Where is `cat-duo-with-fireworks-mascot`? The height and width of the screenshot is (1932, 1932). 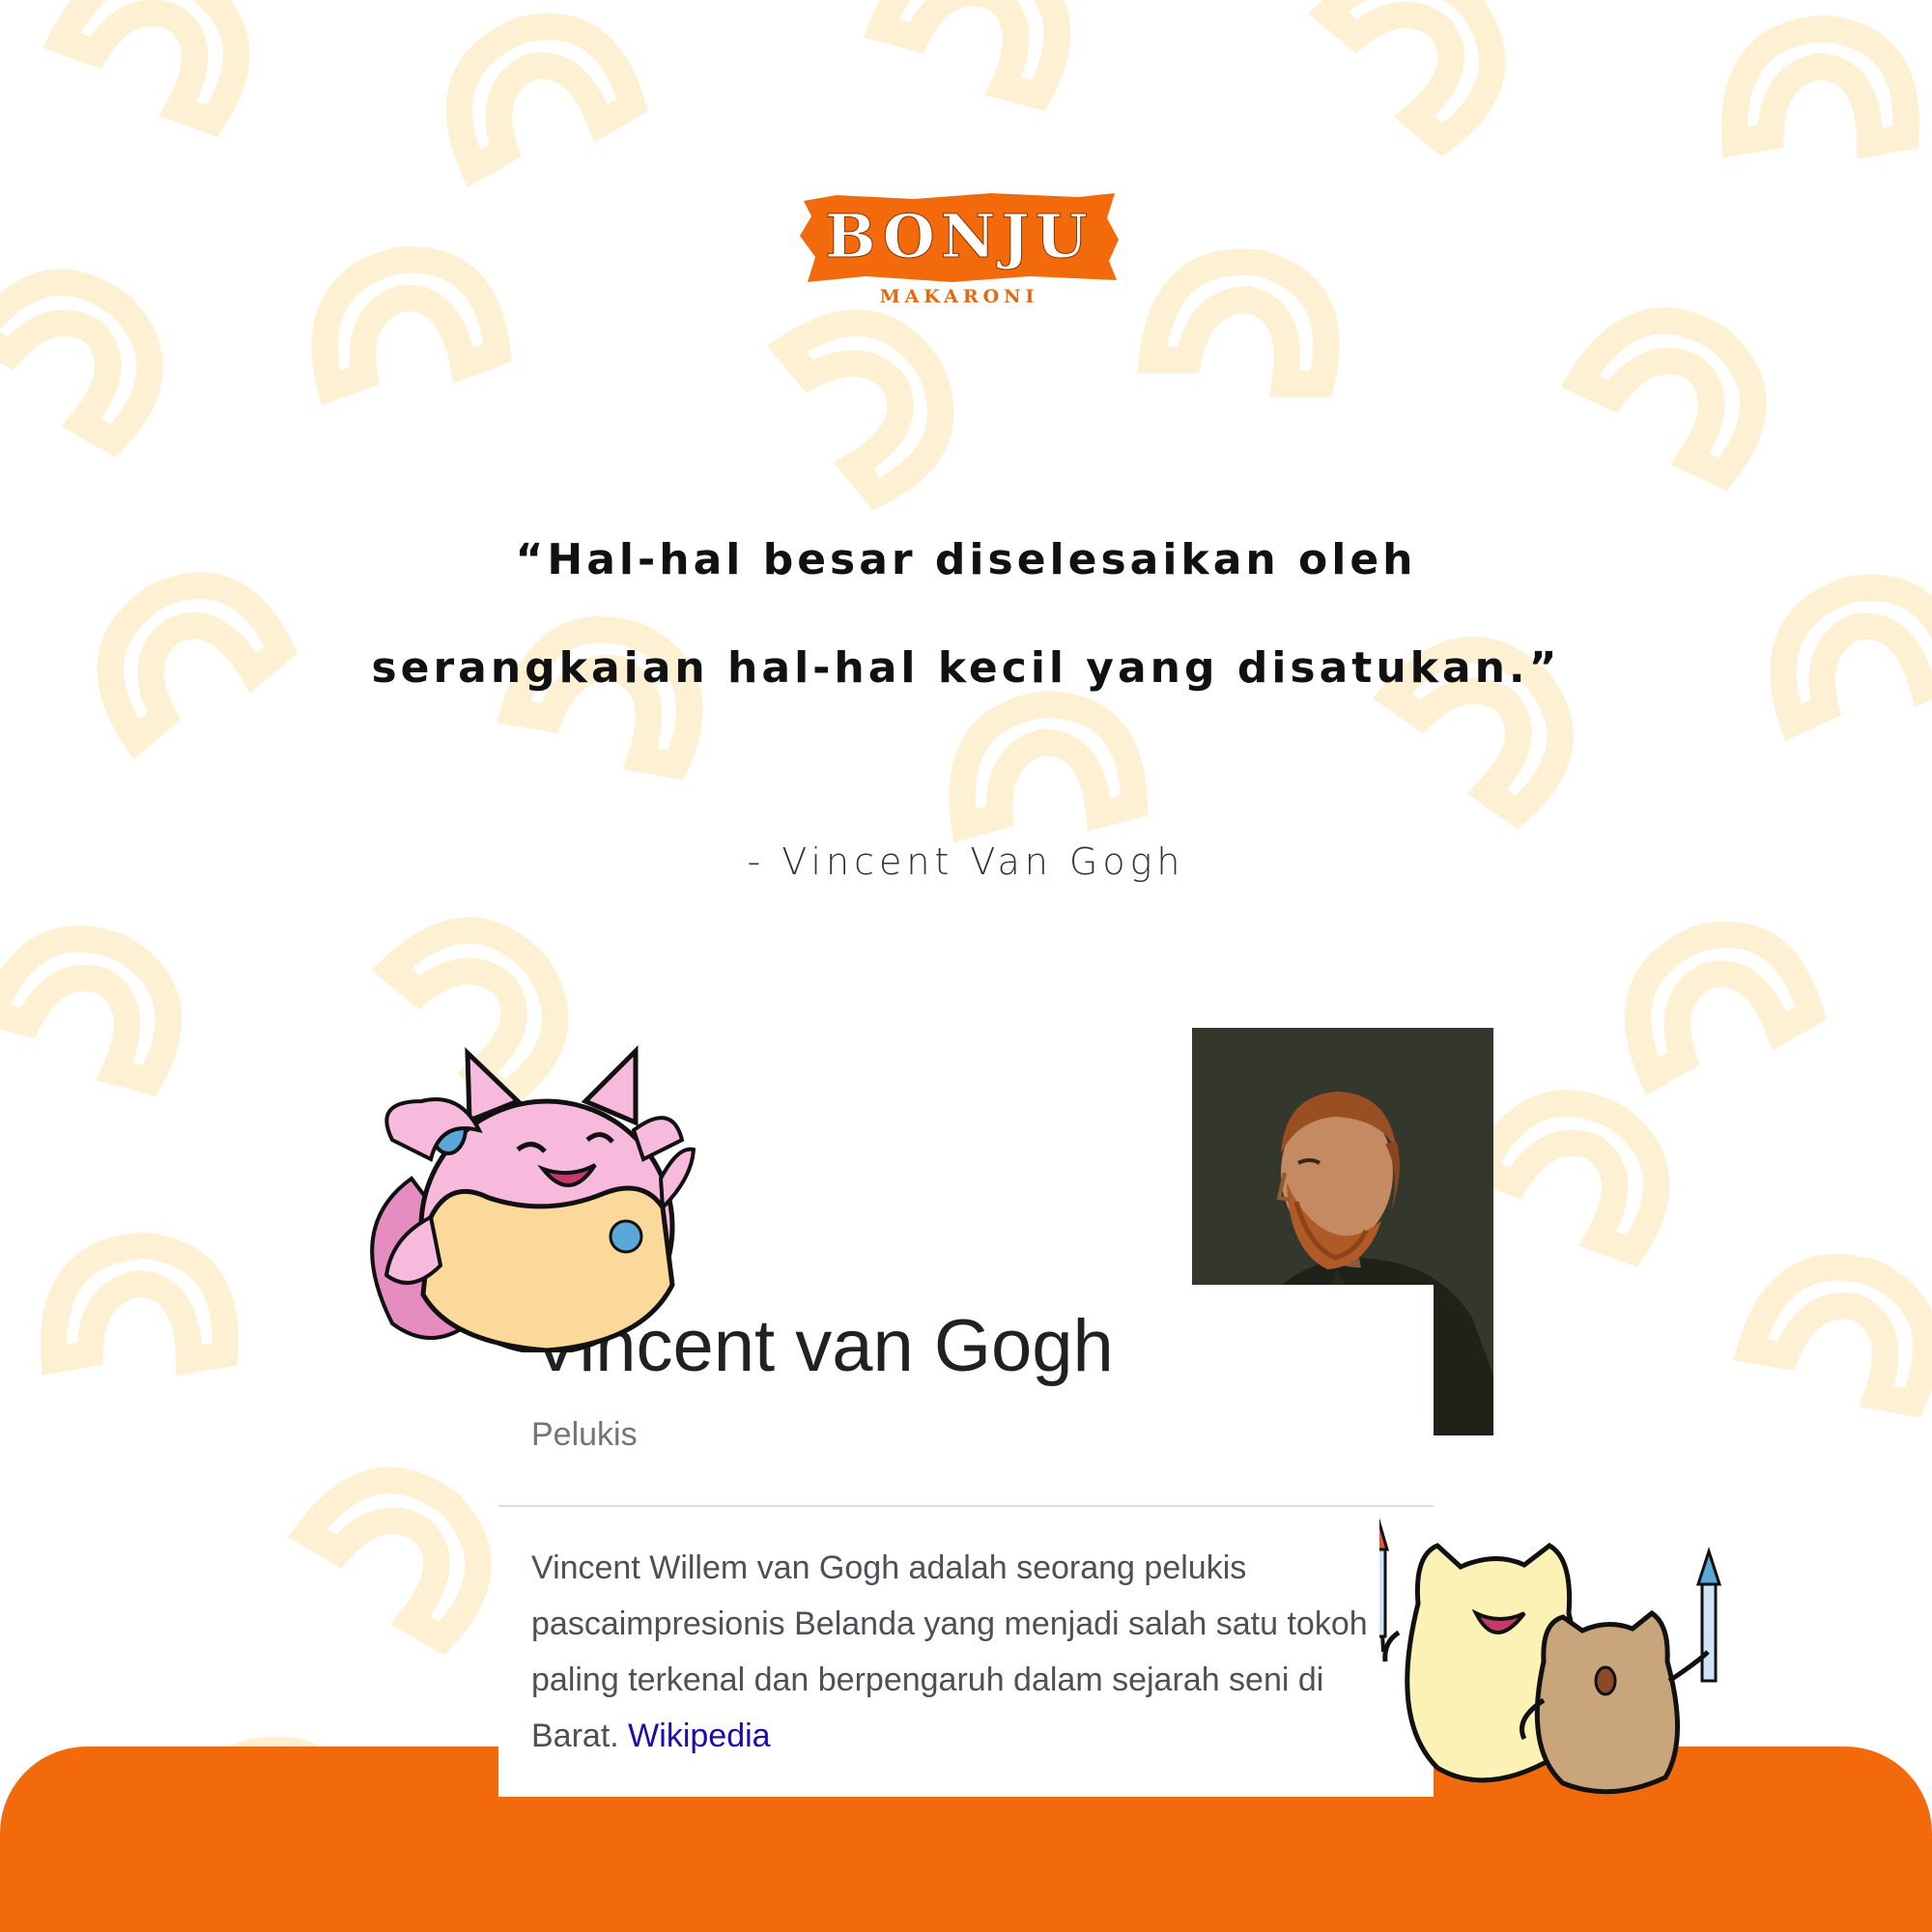
cat-duo-with-fireworks-mascot is located at coordinates (1550, 1656).